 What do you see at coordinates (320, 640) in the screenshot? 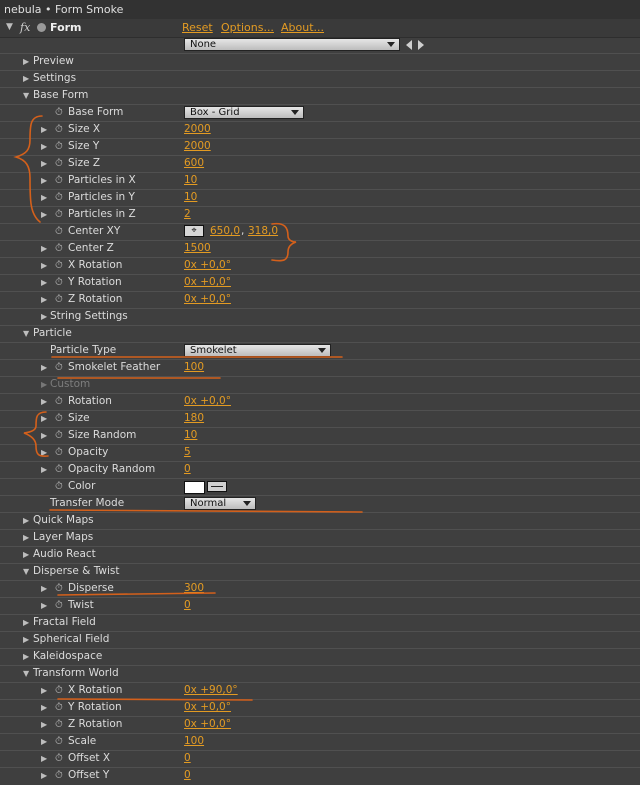
I see `group-spherical-field: ▶ Spherical Field` at bounding box center [320, 640].